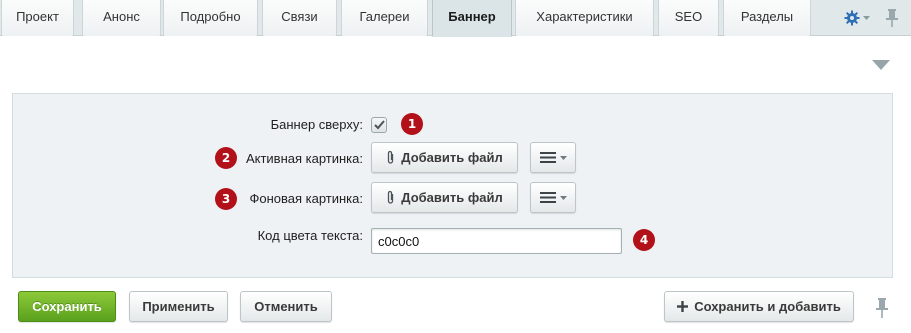 The height and width of the screenshot is (333, 911). I want to click on active-image-menu-button, so click(553, 157).